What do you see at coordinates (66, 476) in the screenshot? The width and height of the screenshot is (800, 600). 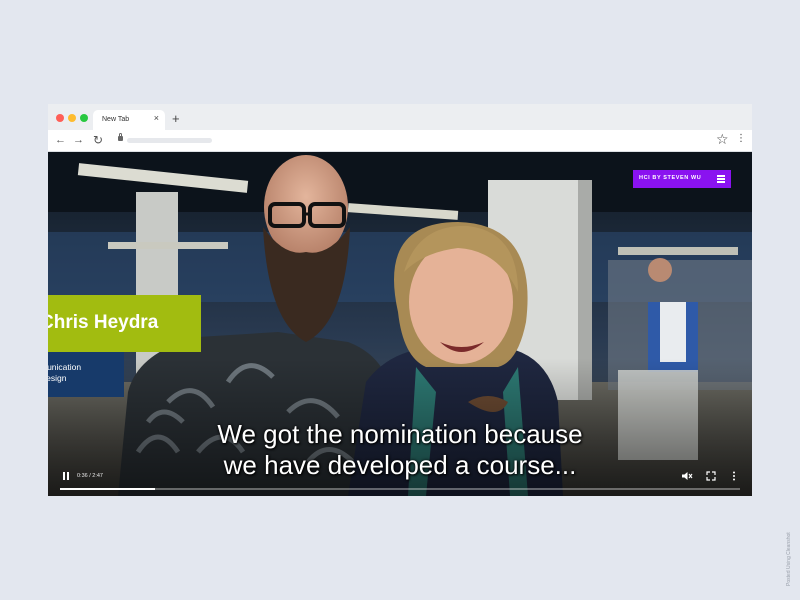 I see `pause-icon` at bounding box center [66, 476].